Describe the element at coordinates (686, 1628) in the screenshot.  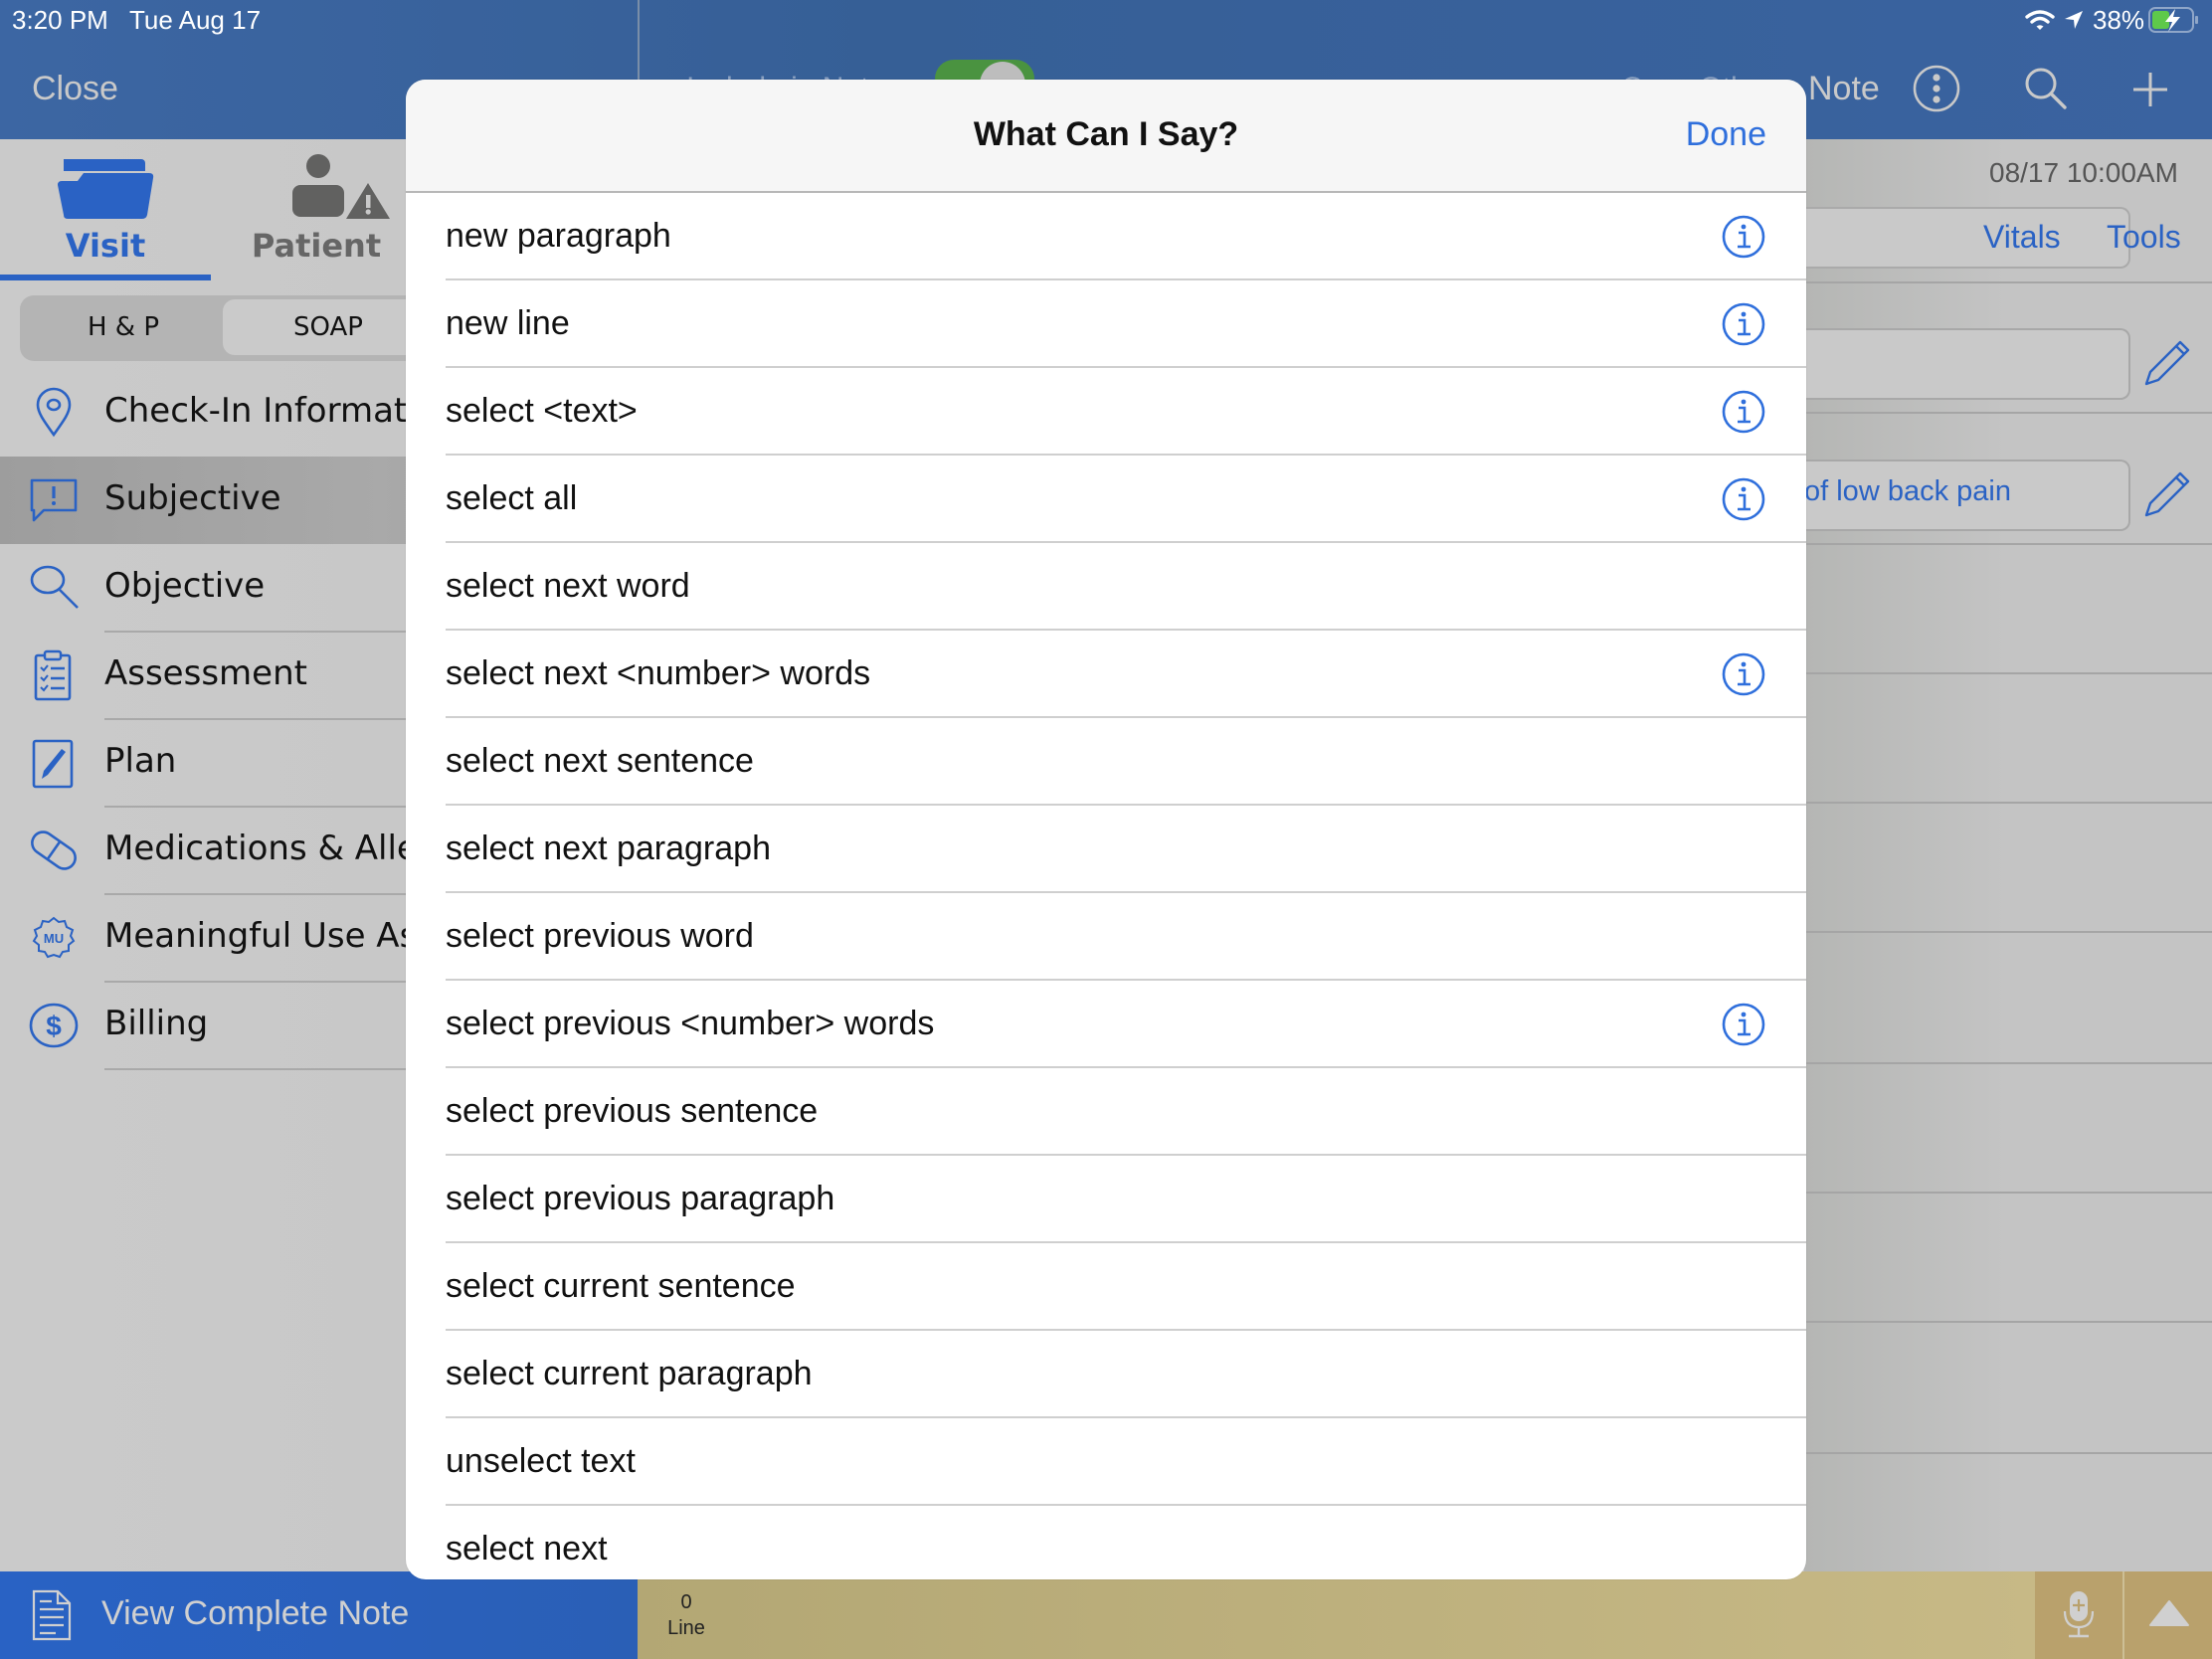
I see `line-count-label: Line` at that location.